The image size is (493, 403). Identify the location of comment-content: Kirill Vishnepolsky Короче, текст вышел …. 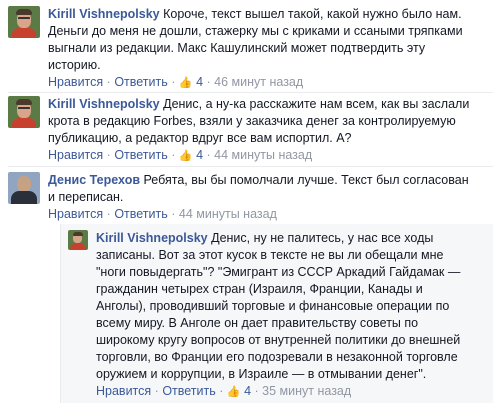
(263, 40).